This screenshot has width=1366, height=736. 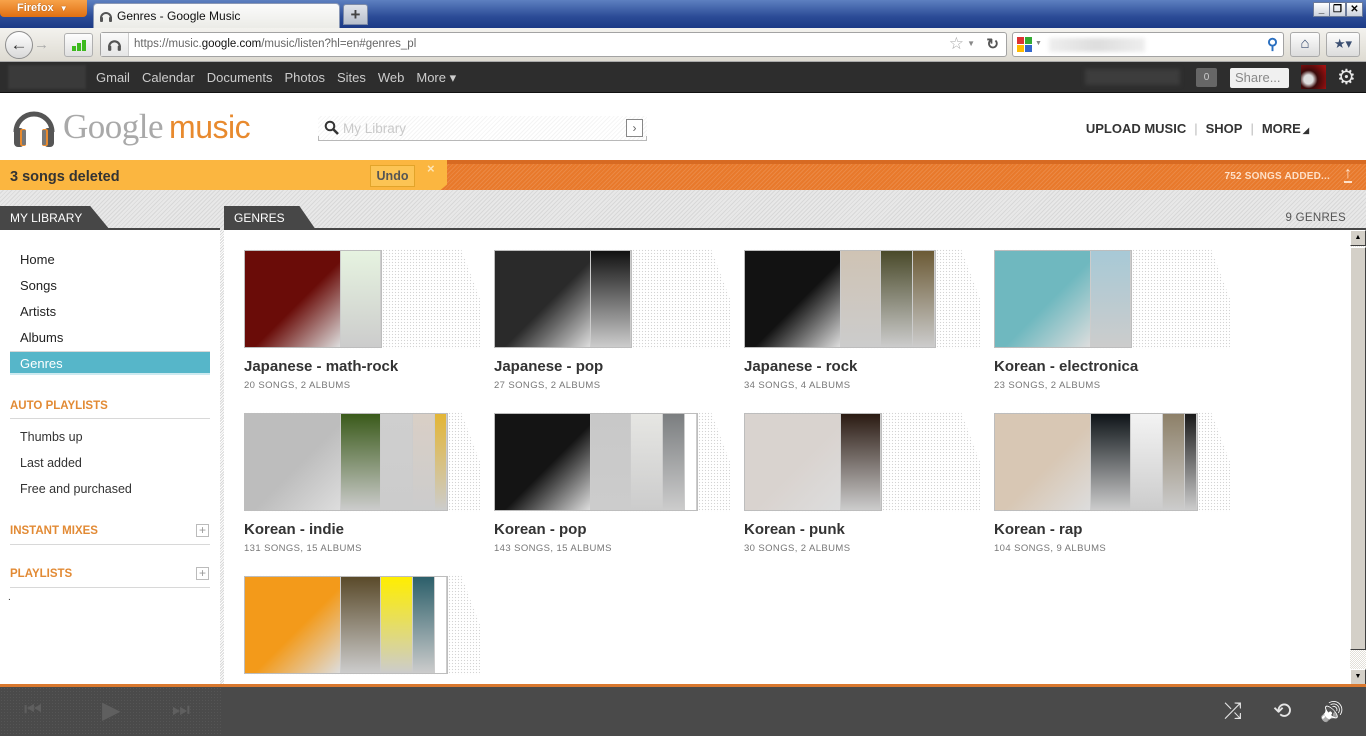 What do you see at coordinates (111, 710) in the screenshot?
I see `play-button: ▶` at bounding box center [111, 710].